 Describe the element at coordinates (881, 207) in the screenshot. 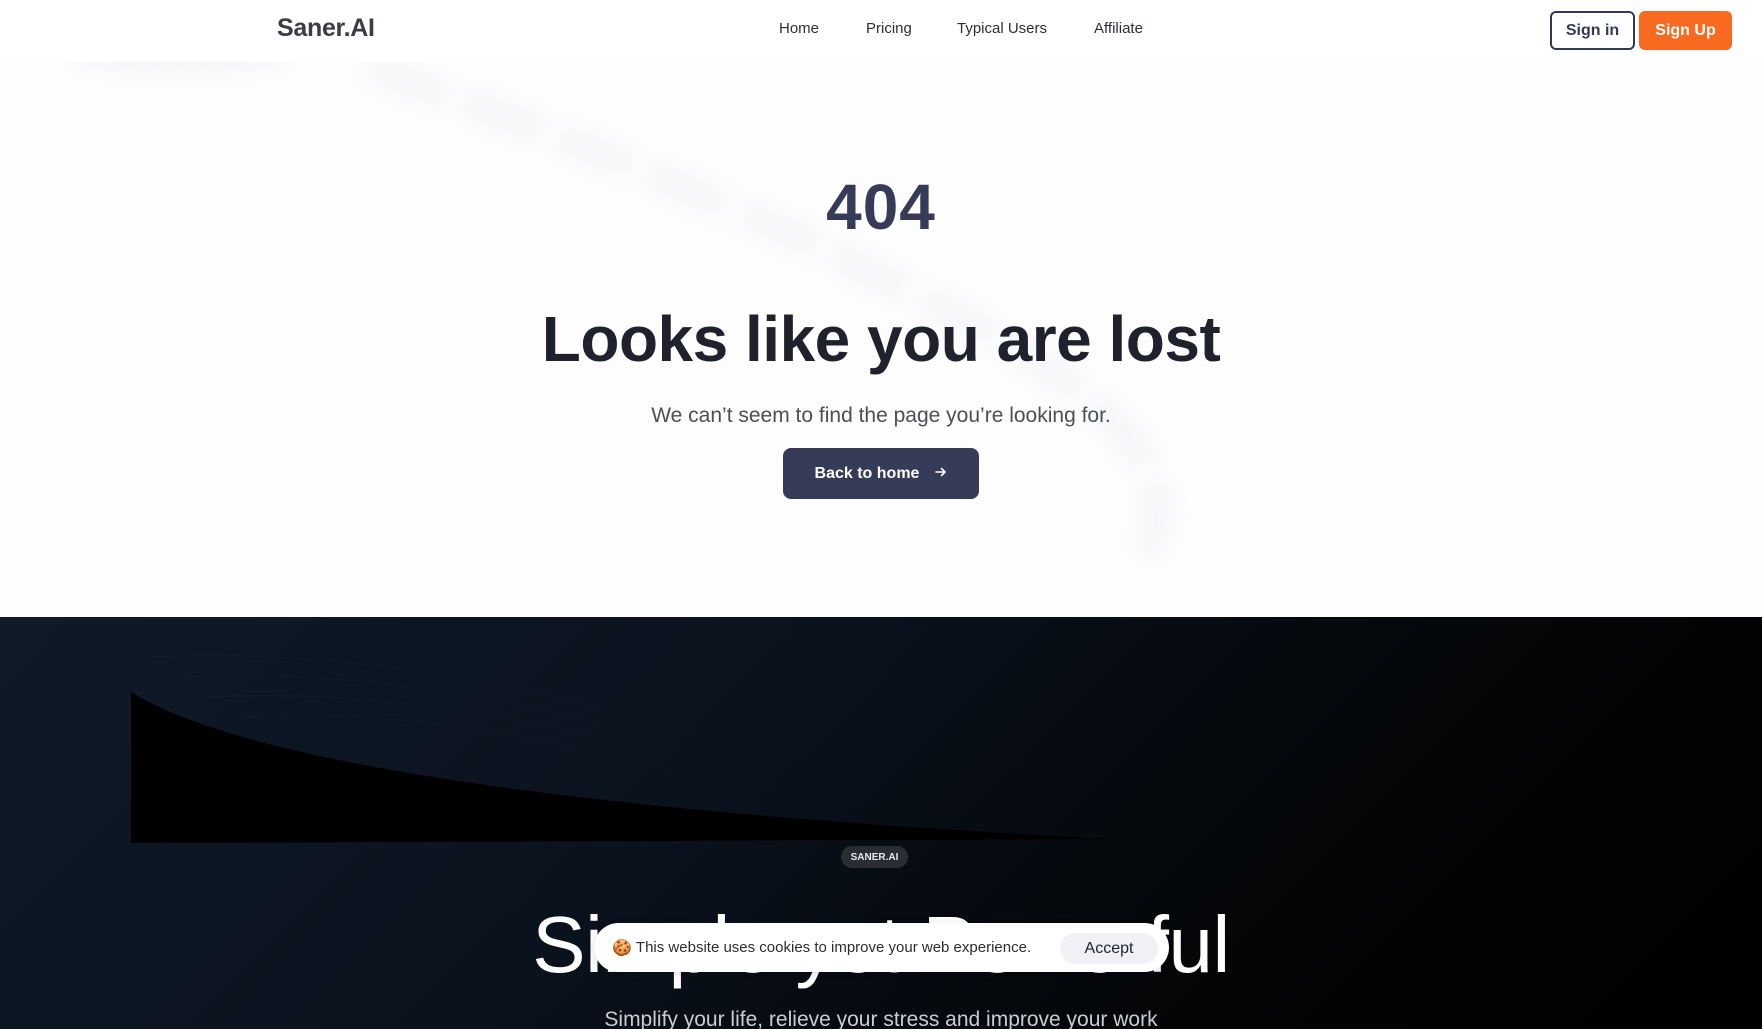

I see `error-code: 404` at that location.